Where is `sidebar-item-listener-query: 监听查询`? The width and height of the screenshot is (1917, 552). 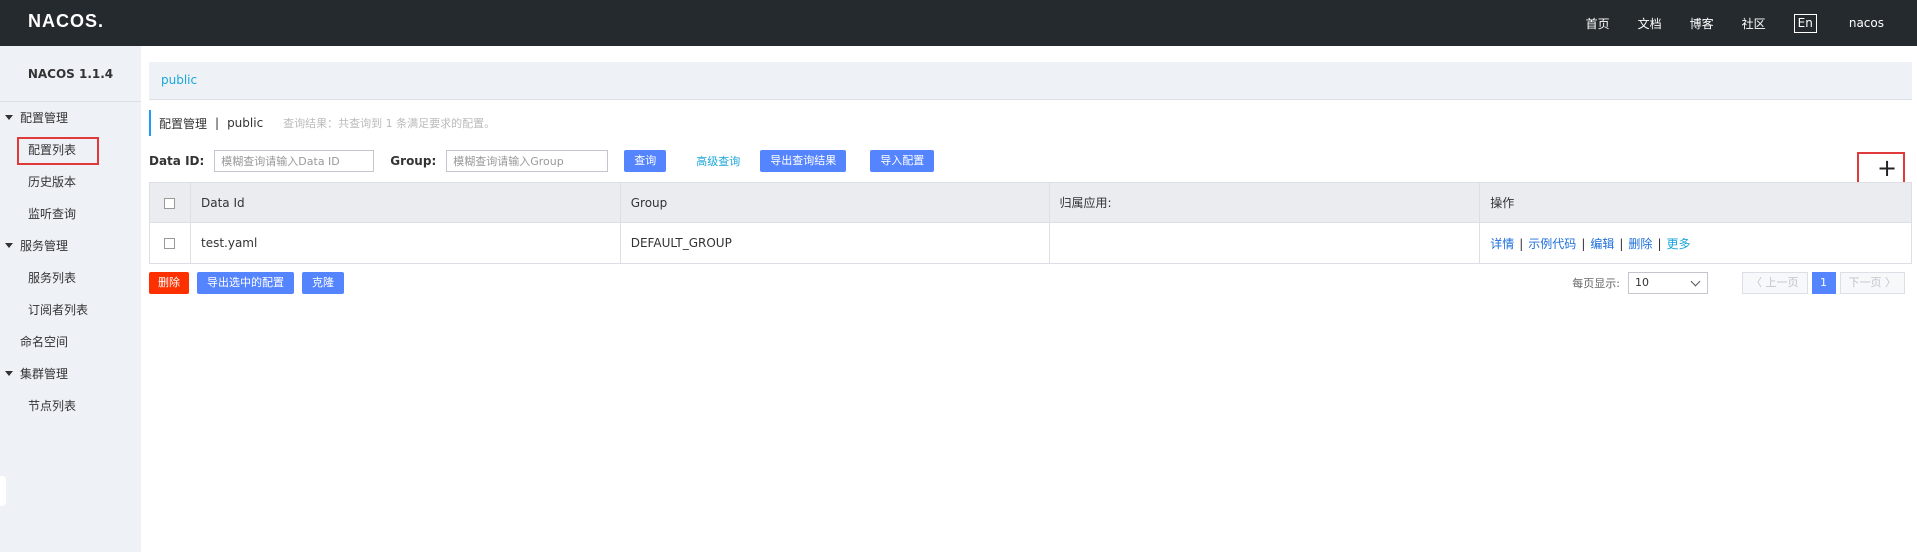
sidebar-item-listener-query: 监听查询 is located at coordinates (70, 214).